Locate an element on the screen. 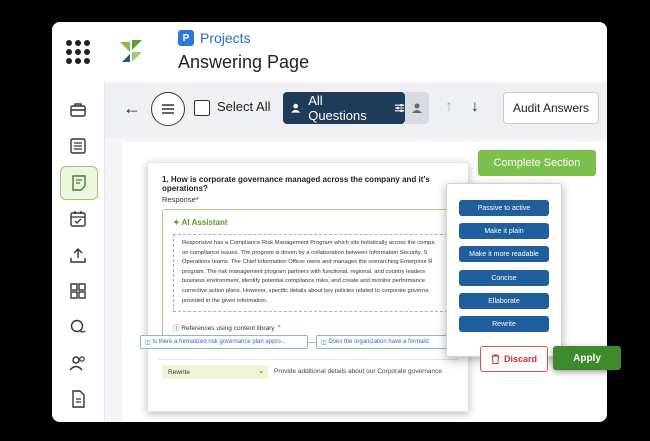 The height and width of the screenshot is (441, 650). chevron-down-icon: ⌄ is located at coordinates (261, 371).